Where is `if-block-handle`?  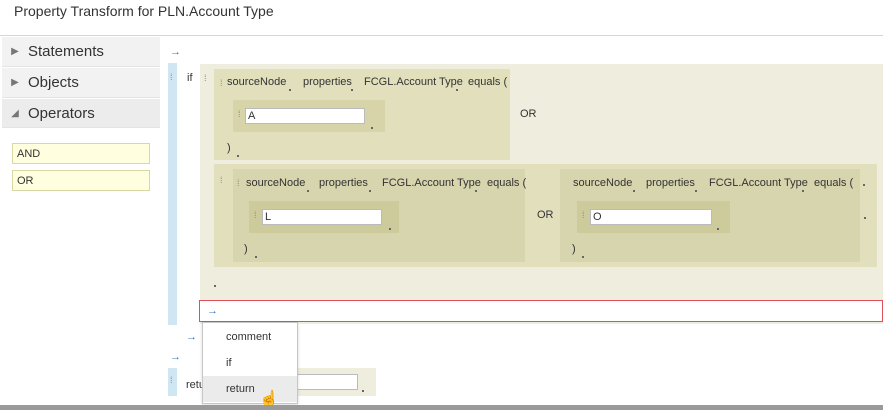
if-block-handle is located at coordinates (172, 194).